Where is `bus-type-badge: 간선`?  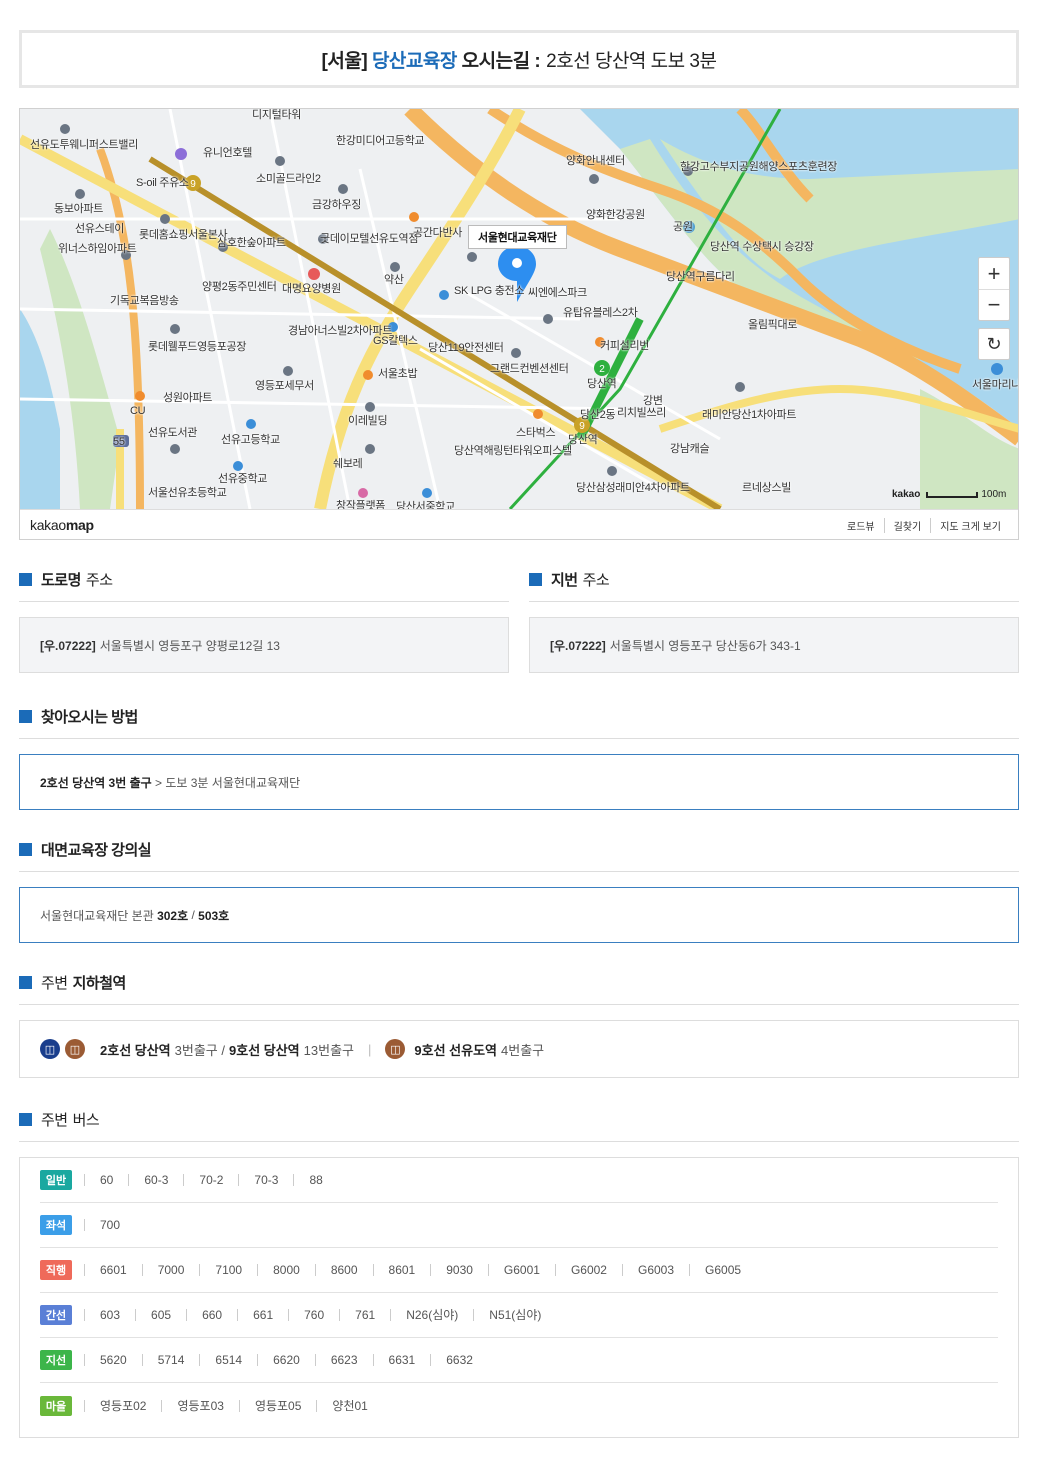 bus-type-badge: 간선 is located at coordinates (56, 1315).